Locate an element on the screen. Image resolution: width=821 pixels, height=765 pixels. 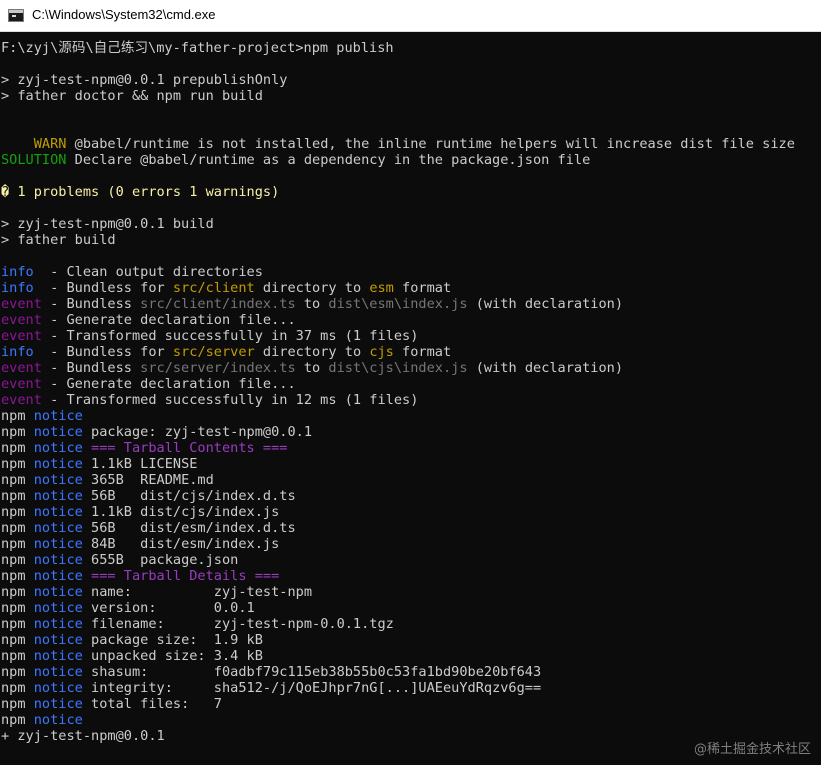
console-line: > father doctor && npm run build is located at coordinates (398, 96).